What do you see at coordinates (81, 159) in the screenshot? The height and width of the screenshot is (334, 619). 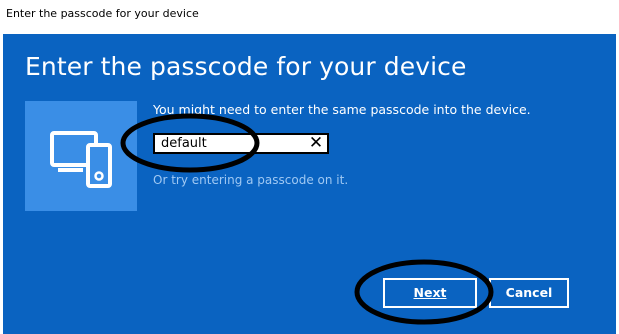 I see `tablet-and-phone-icon` at bounding box center [81, 159].